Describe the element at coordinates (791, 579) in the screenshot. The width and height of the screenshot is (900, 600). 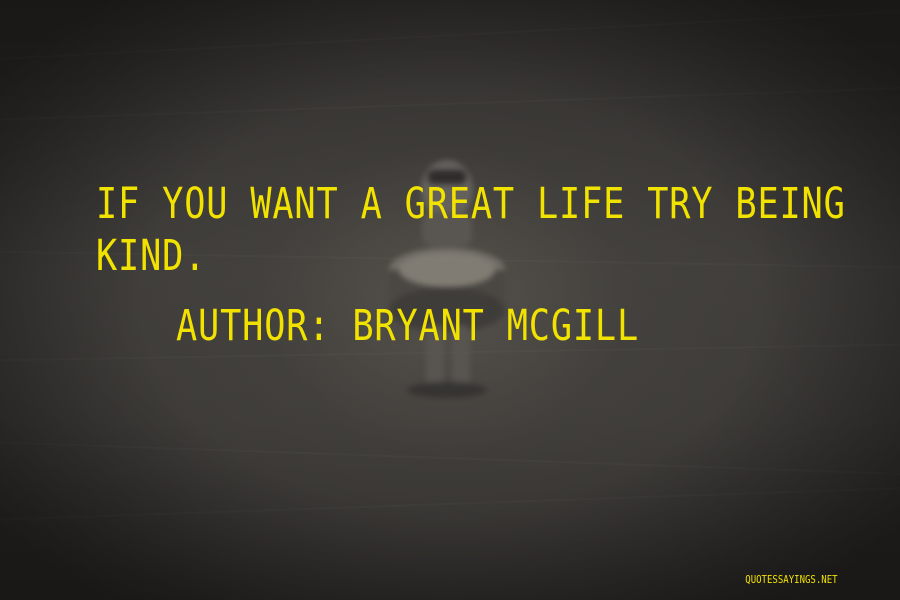
I see `site-watermark: QUOTESSAYINGS.NET` at that location.